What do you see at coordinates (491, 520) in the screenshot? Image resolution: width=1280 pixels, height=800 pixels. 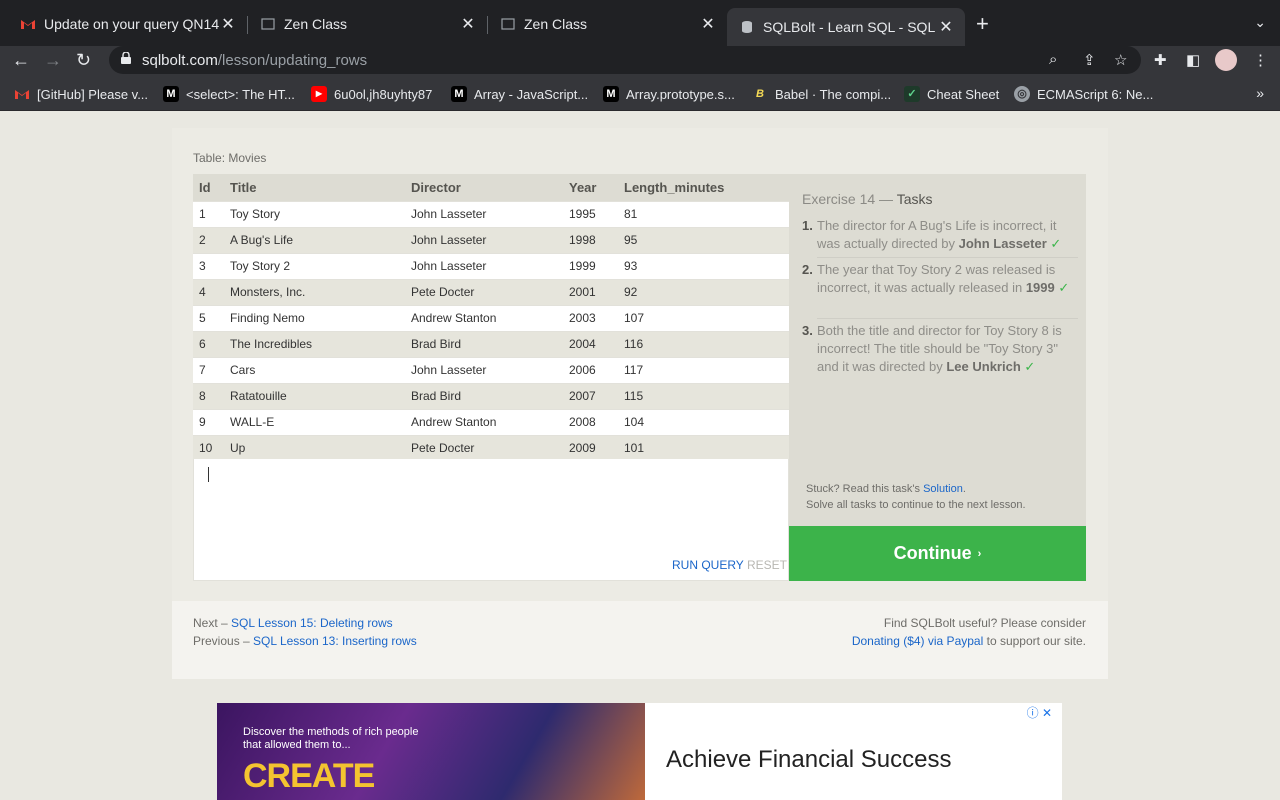 I see `sql-query-editor: RUN QUERY RESET` at bounding box center [491, 520].